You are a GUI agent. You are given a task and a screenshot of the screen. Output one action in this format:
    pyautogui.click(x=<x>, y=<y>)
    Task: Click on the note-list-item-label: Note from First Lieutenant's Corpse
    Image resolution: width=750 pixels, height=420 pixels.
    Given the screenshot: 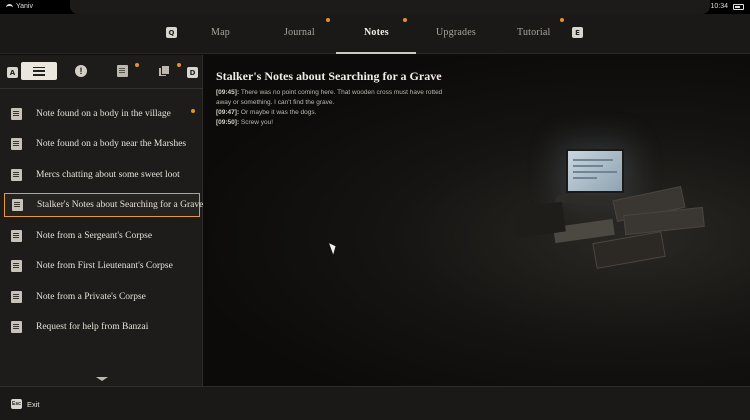 What is the action you would take?
    pyautogui.click(x=104, y=266)
    